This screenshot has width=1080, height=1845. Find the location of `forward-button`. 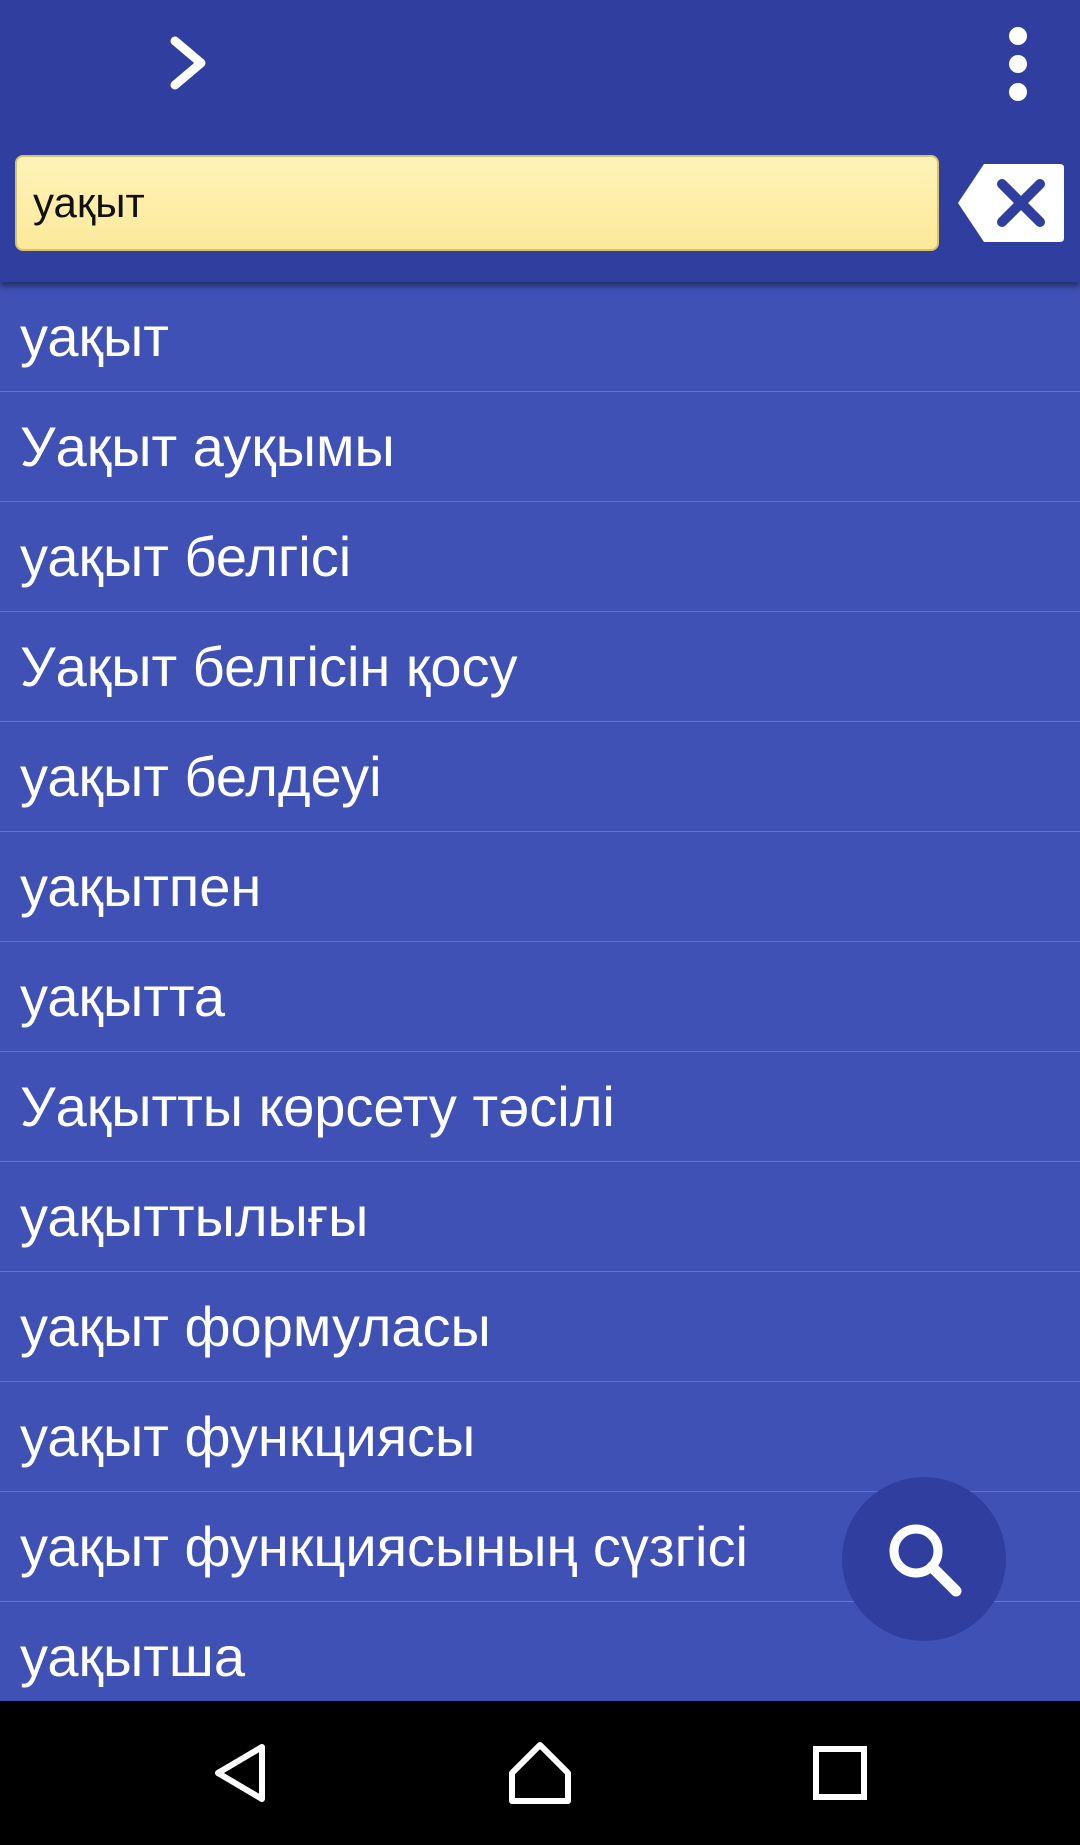

forward-button is located at coordinates (190, 63).